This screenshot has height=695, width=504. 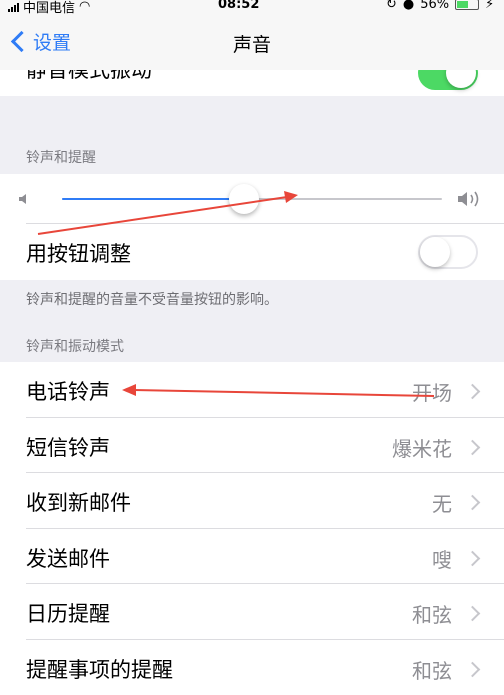 What do you see at coordinates (252, 501) in the screenshot?
I see `ringtone-row: 收到新邮件 无` at bounding box center [252, 501].